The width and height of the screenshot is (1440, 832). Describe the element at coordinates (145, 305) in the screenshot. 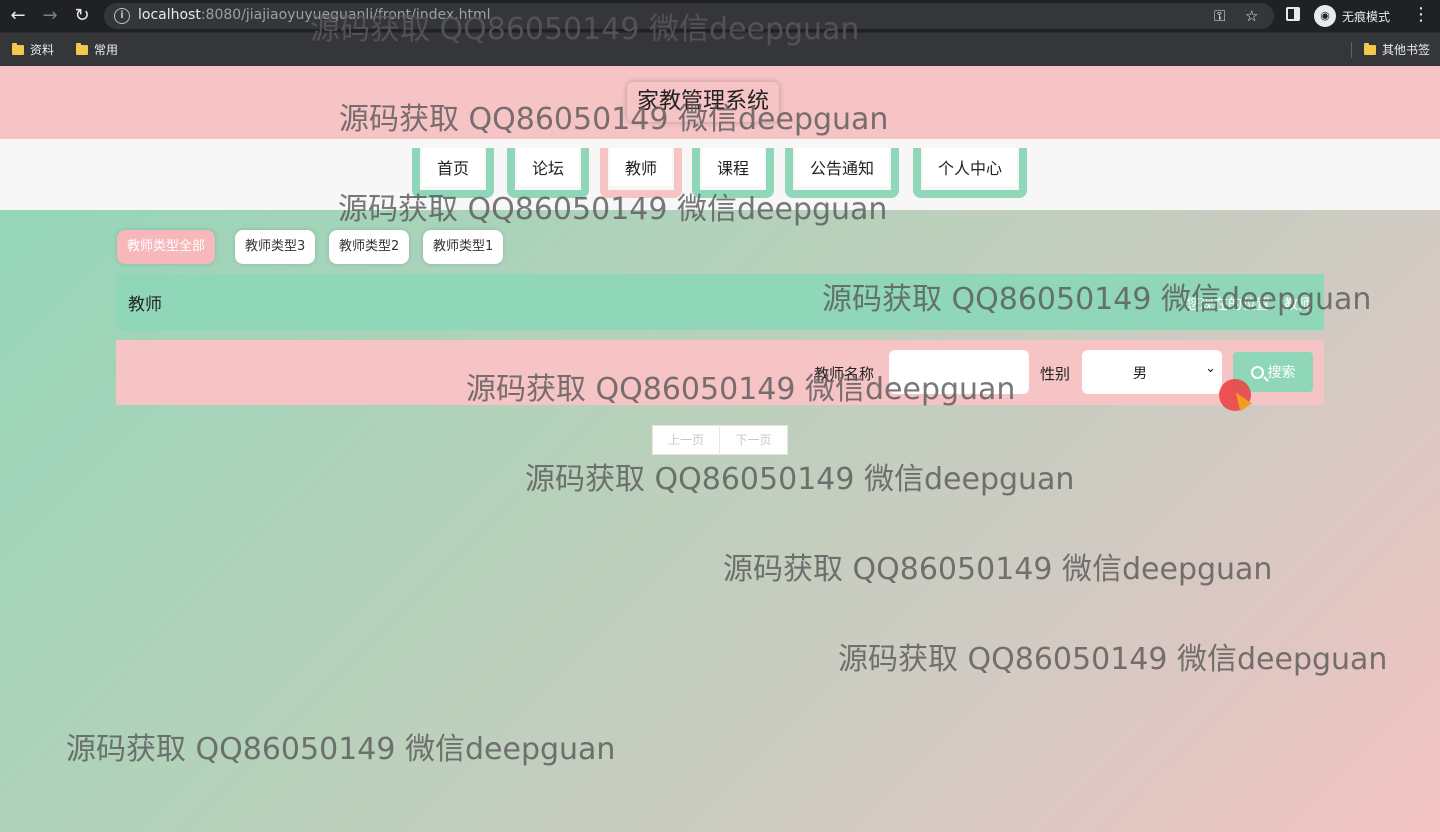

I see `section-title: 教师` at that location.